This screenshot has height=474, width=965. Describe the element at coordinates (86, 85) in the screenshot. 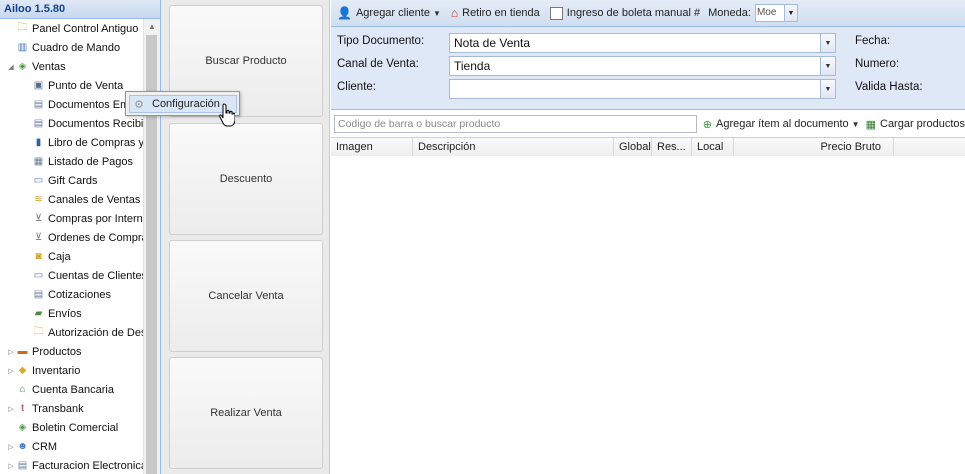

I see `tree-item-label: Punto de Venta` at that location.